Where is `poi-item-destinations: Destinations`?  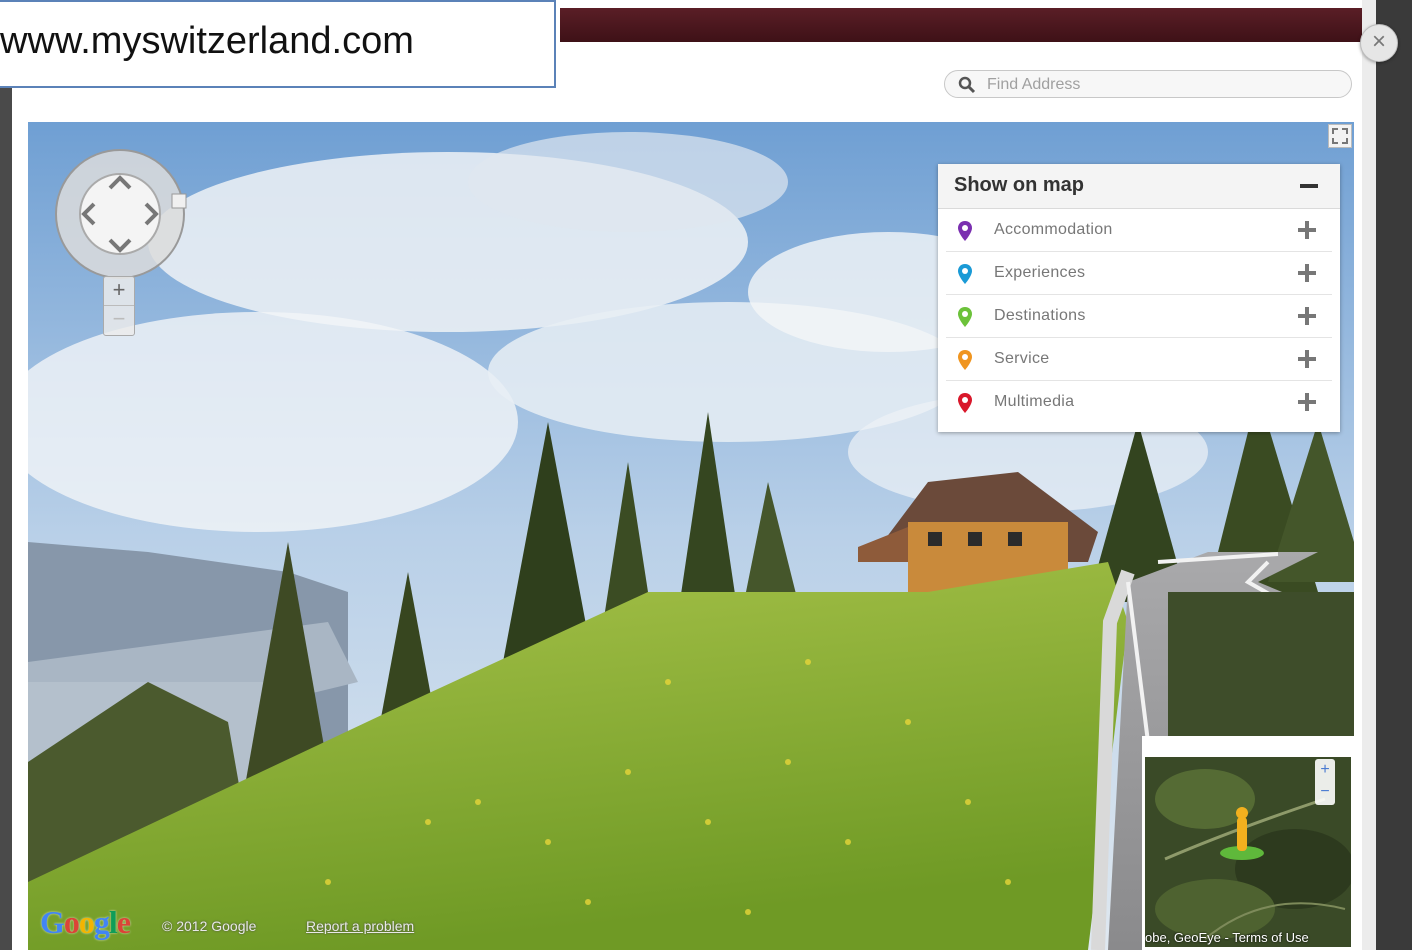 poi-item-destinations: Destinations is located at coordinates (1139, 316).